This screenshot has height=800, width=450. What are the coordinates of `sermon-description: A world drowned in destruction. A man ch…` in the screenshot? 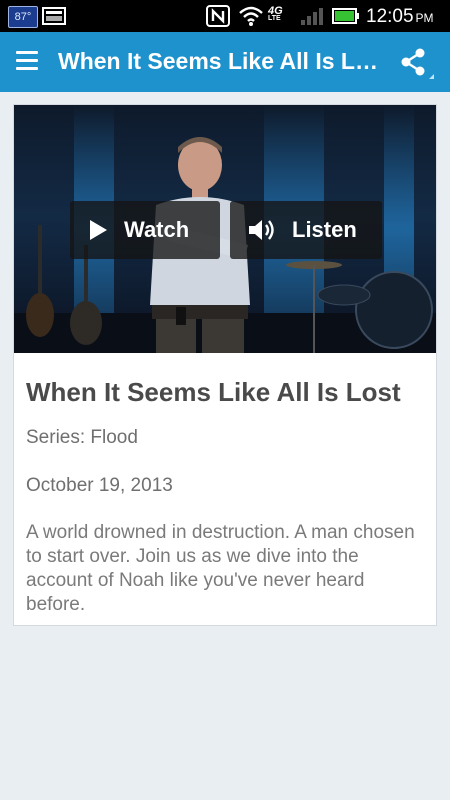 It's located at (220, 568).